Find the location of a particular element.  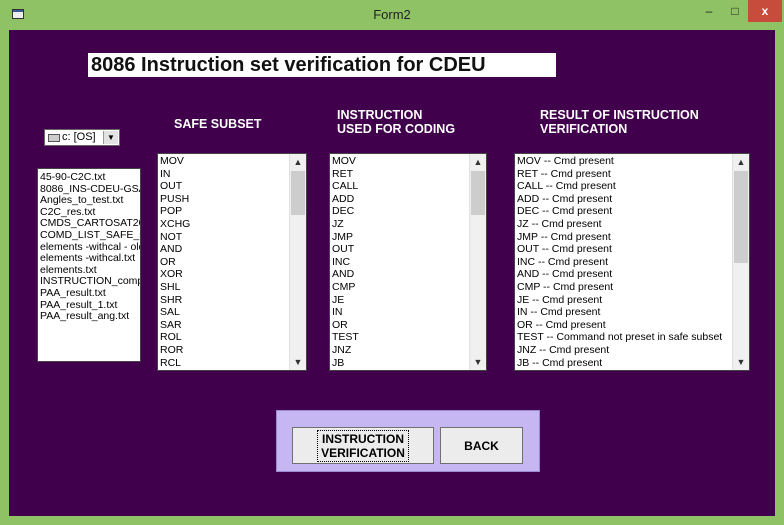

list-item: JNZ -- Cmd present is located at coordinates (633, 350).